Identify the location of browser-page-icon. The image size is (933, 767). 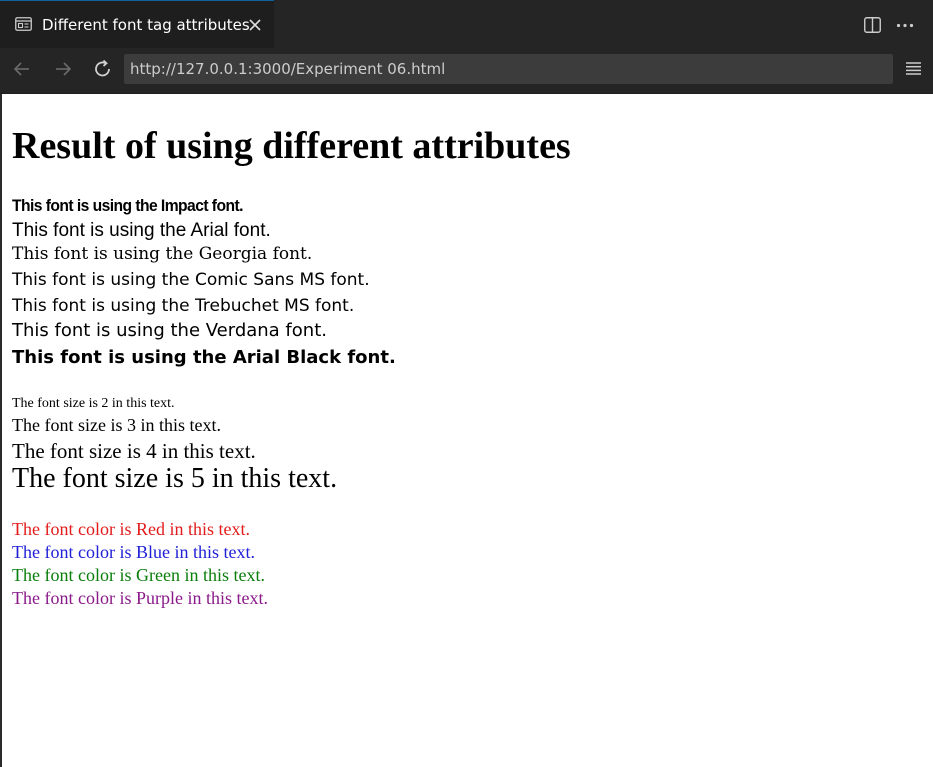
(23, 24).